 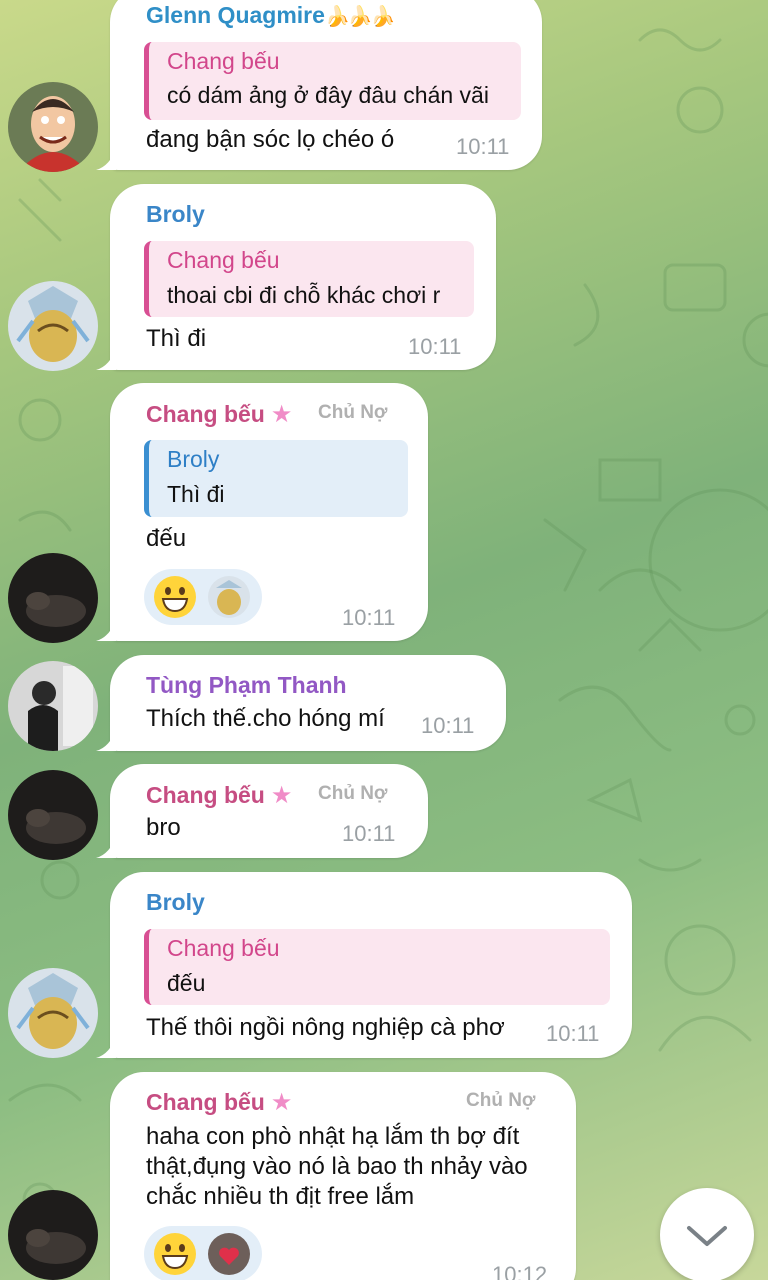 What do you see at coordinates (186, 983) in the screenshot?
I see `reply-text: đếu` at bounding box center [186, 983].